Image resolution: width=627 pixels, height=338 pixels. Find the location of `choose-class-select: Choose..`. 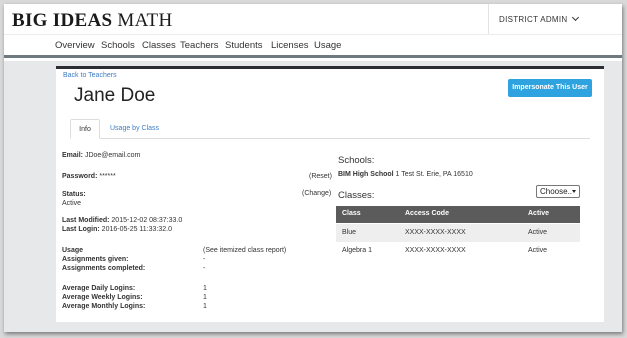

choose-class-select: Choose.. is located at coordinates (558, 191).